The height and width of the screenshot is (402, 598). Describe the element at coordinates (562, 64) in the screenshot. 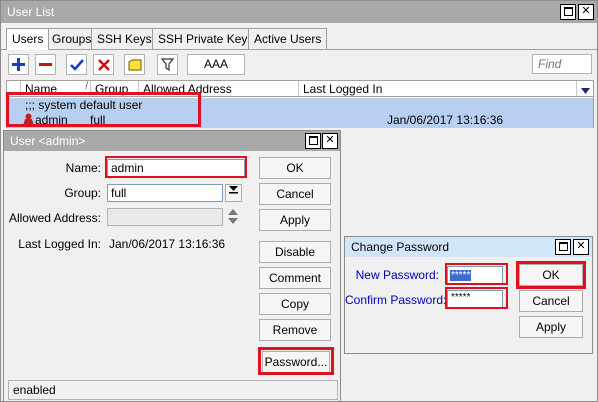

I see `find-input` at that location.